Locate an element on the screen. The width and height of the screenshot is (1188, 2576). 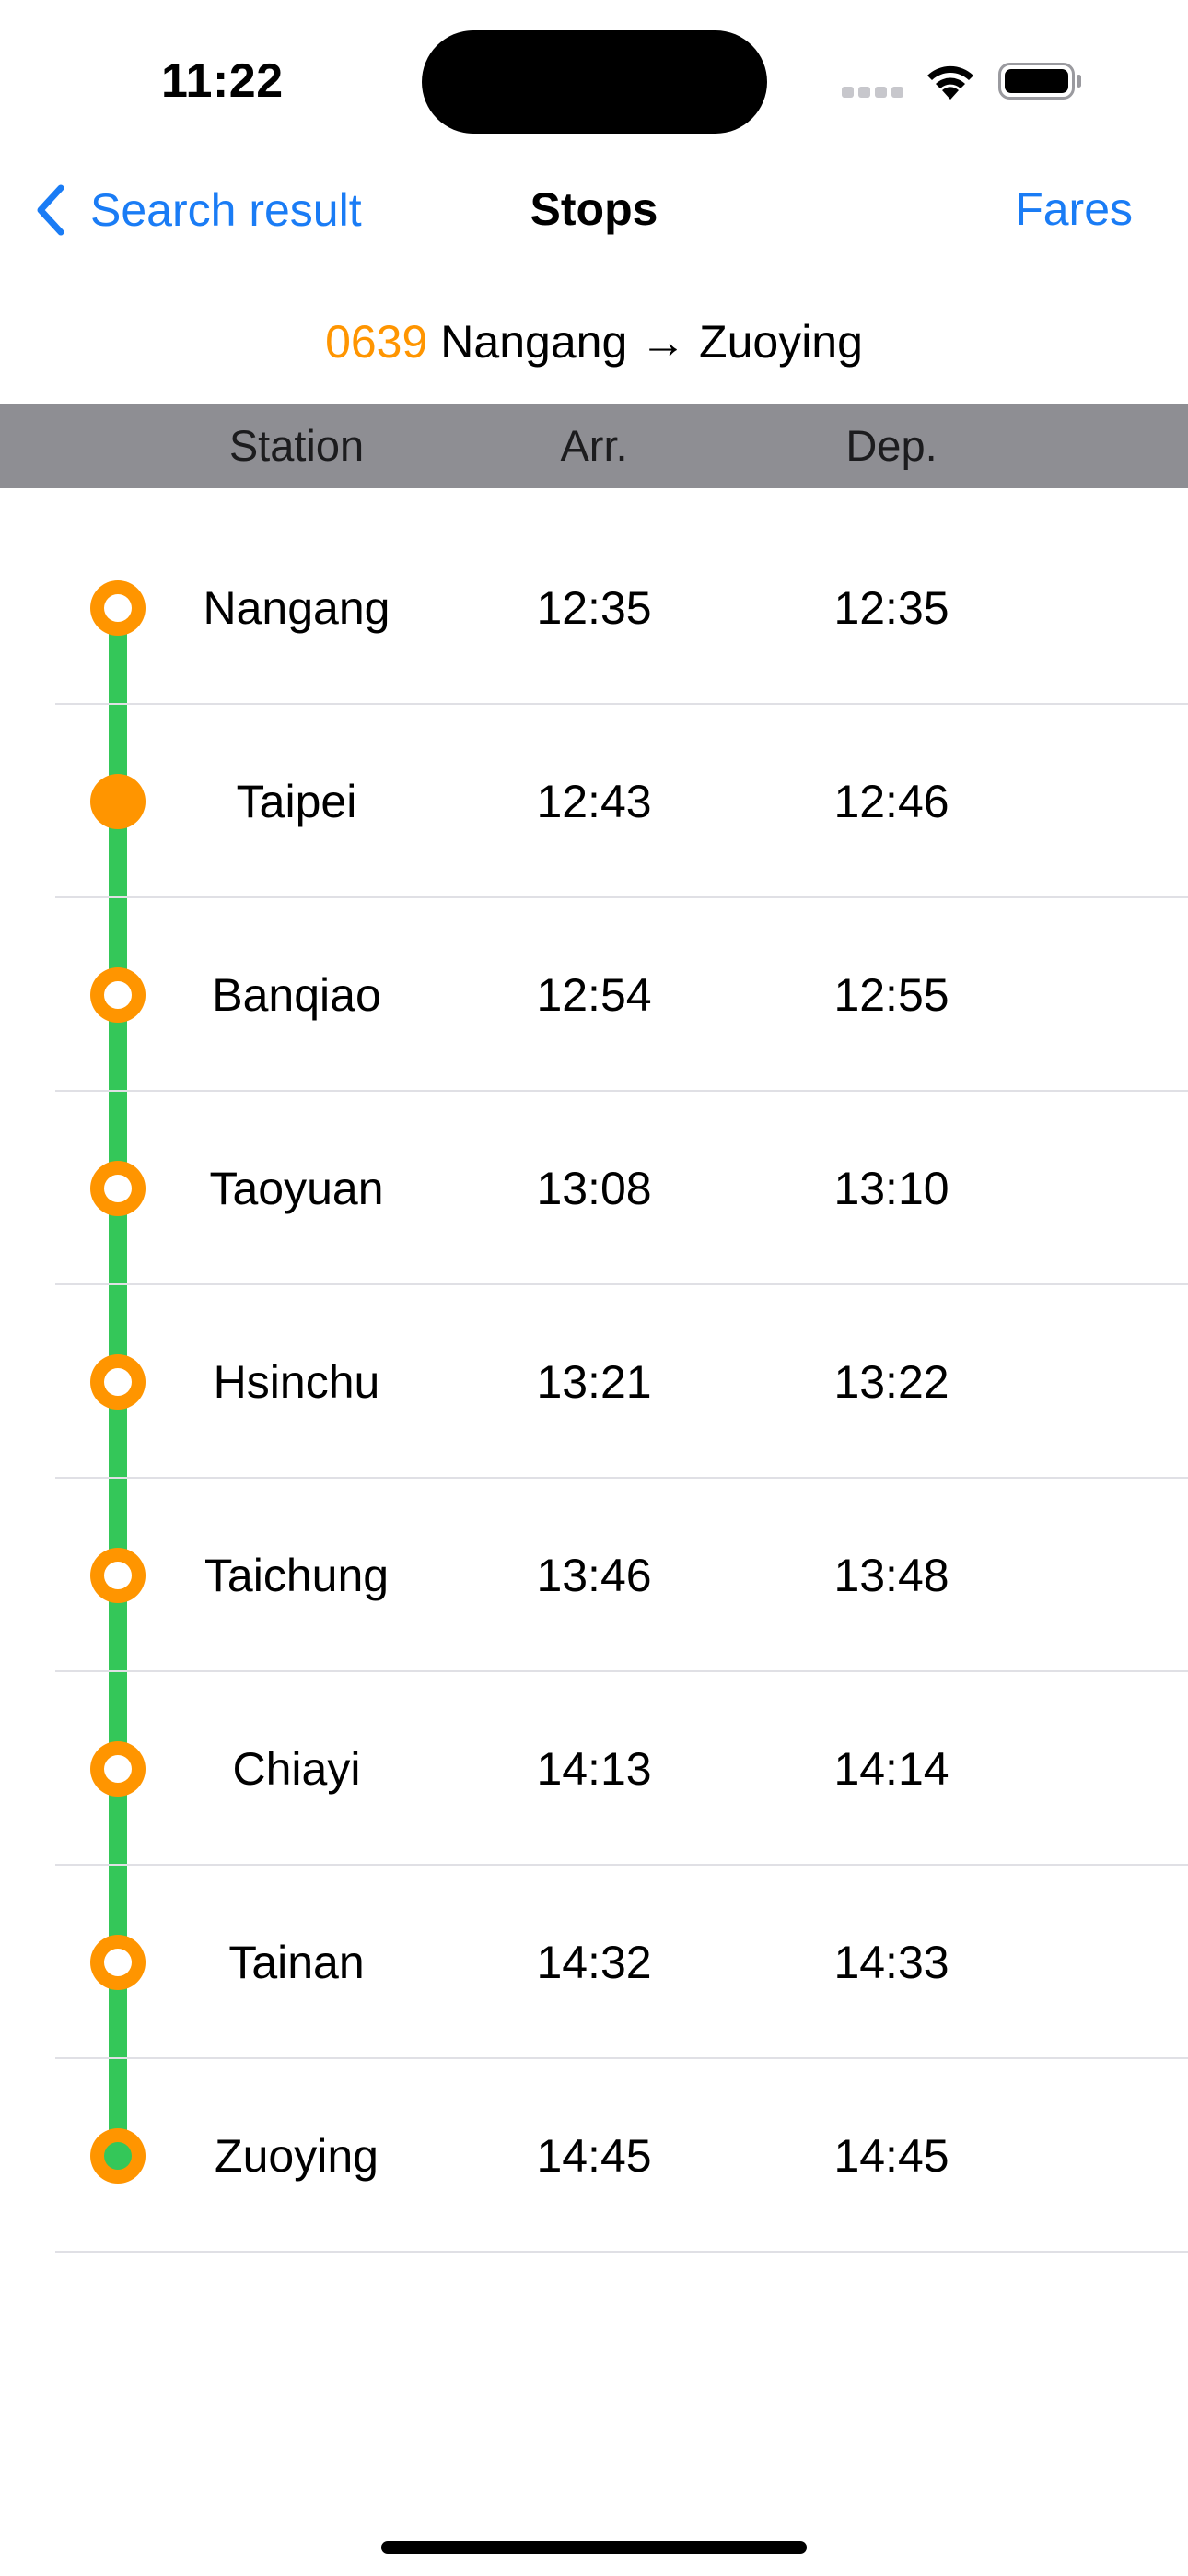
stop-station: Chiayi is located at coordinates (296, 1769).